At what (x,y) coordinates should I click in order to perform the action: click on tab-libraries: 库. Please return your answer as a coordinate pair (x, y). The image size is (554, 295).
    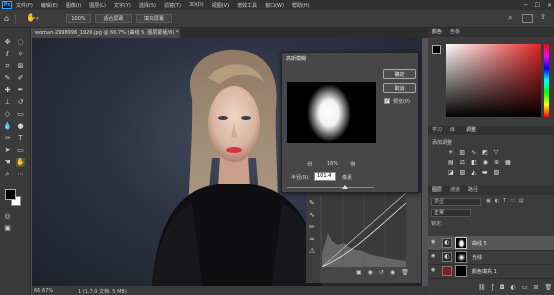
    Looking at the image, I should click on (452, 130).